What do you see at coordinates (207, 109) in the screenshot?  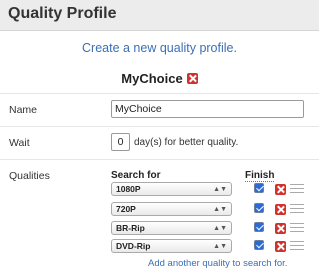 I see `name-input` at bounding box center [207, 109].